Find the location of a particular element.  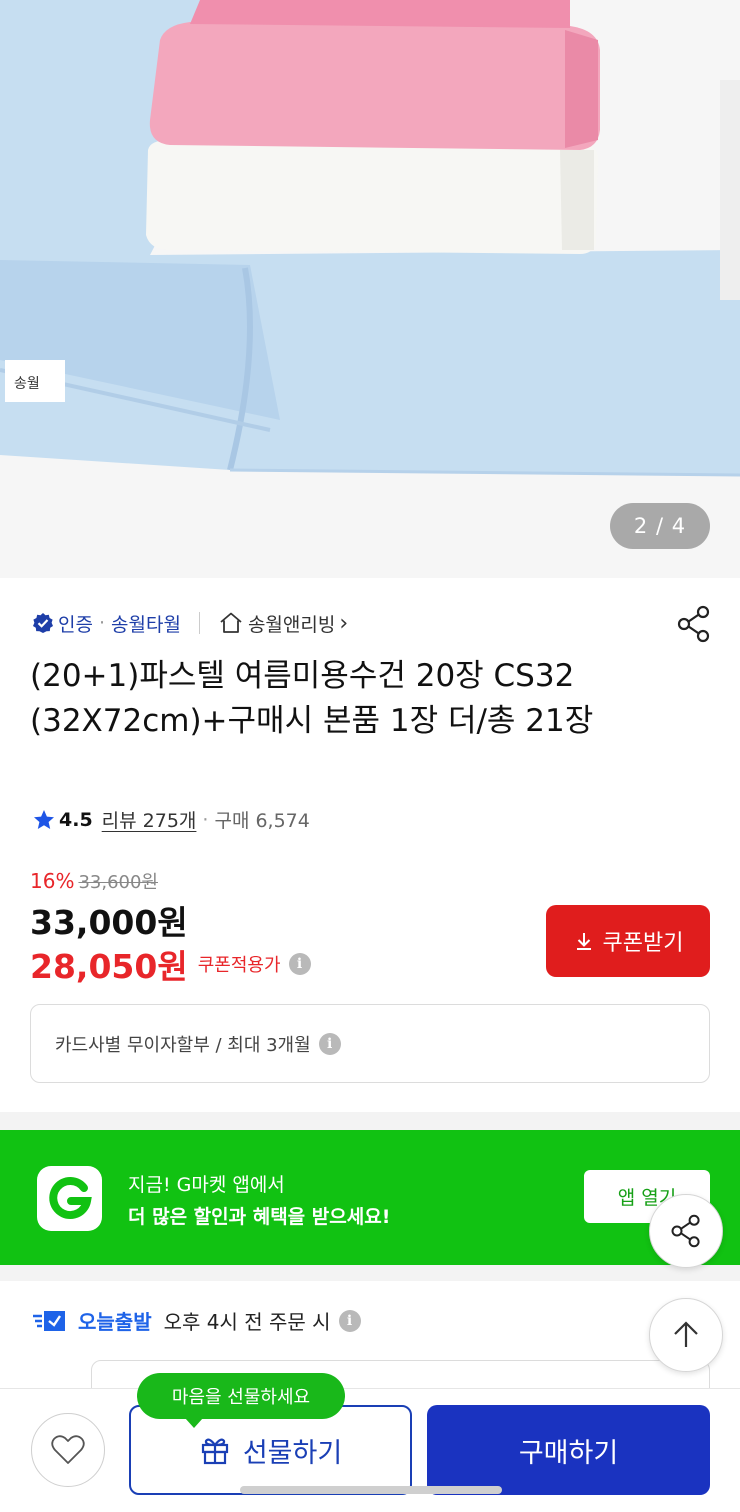

coupon-button-label: 쿠폰받기 is located at coordinates (643, 943).